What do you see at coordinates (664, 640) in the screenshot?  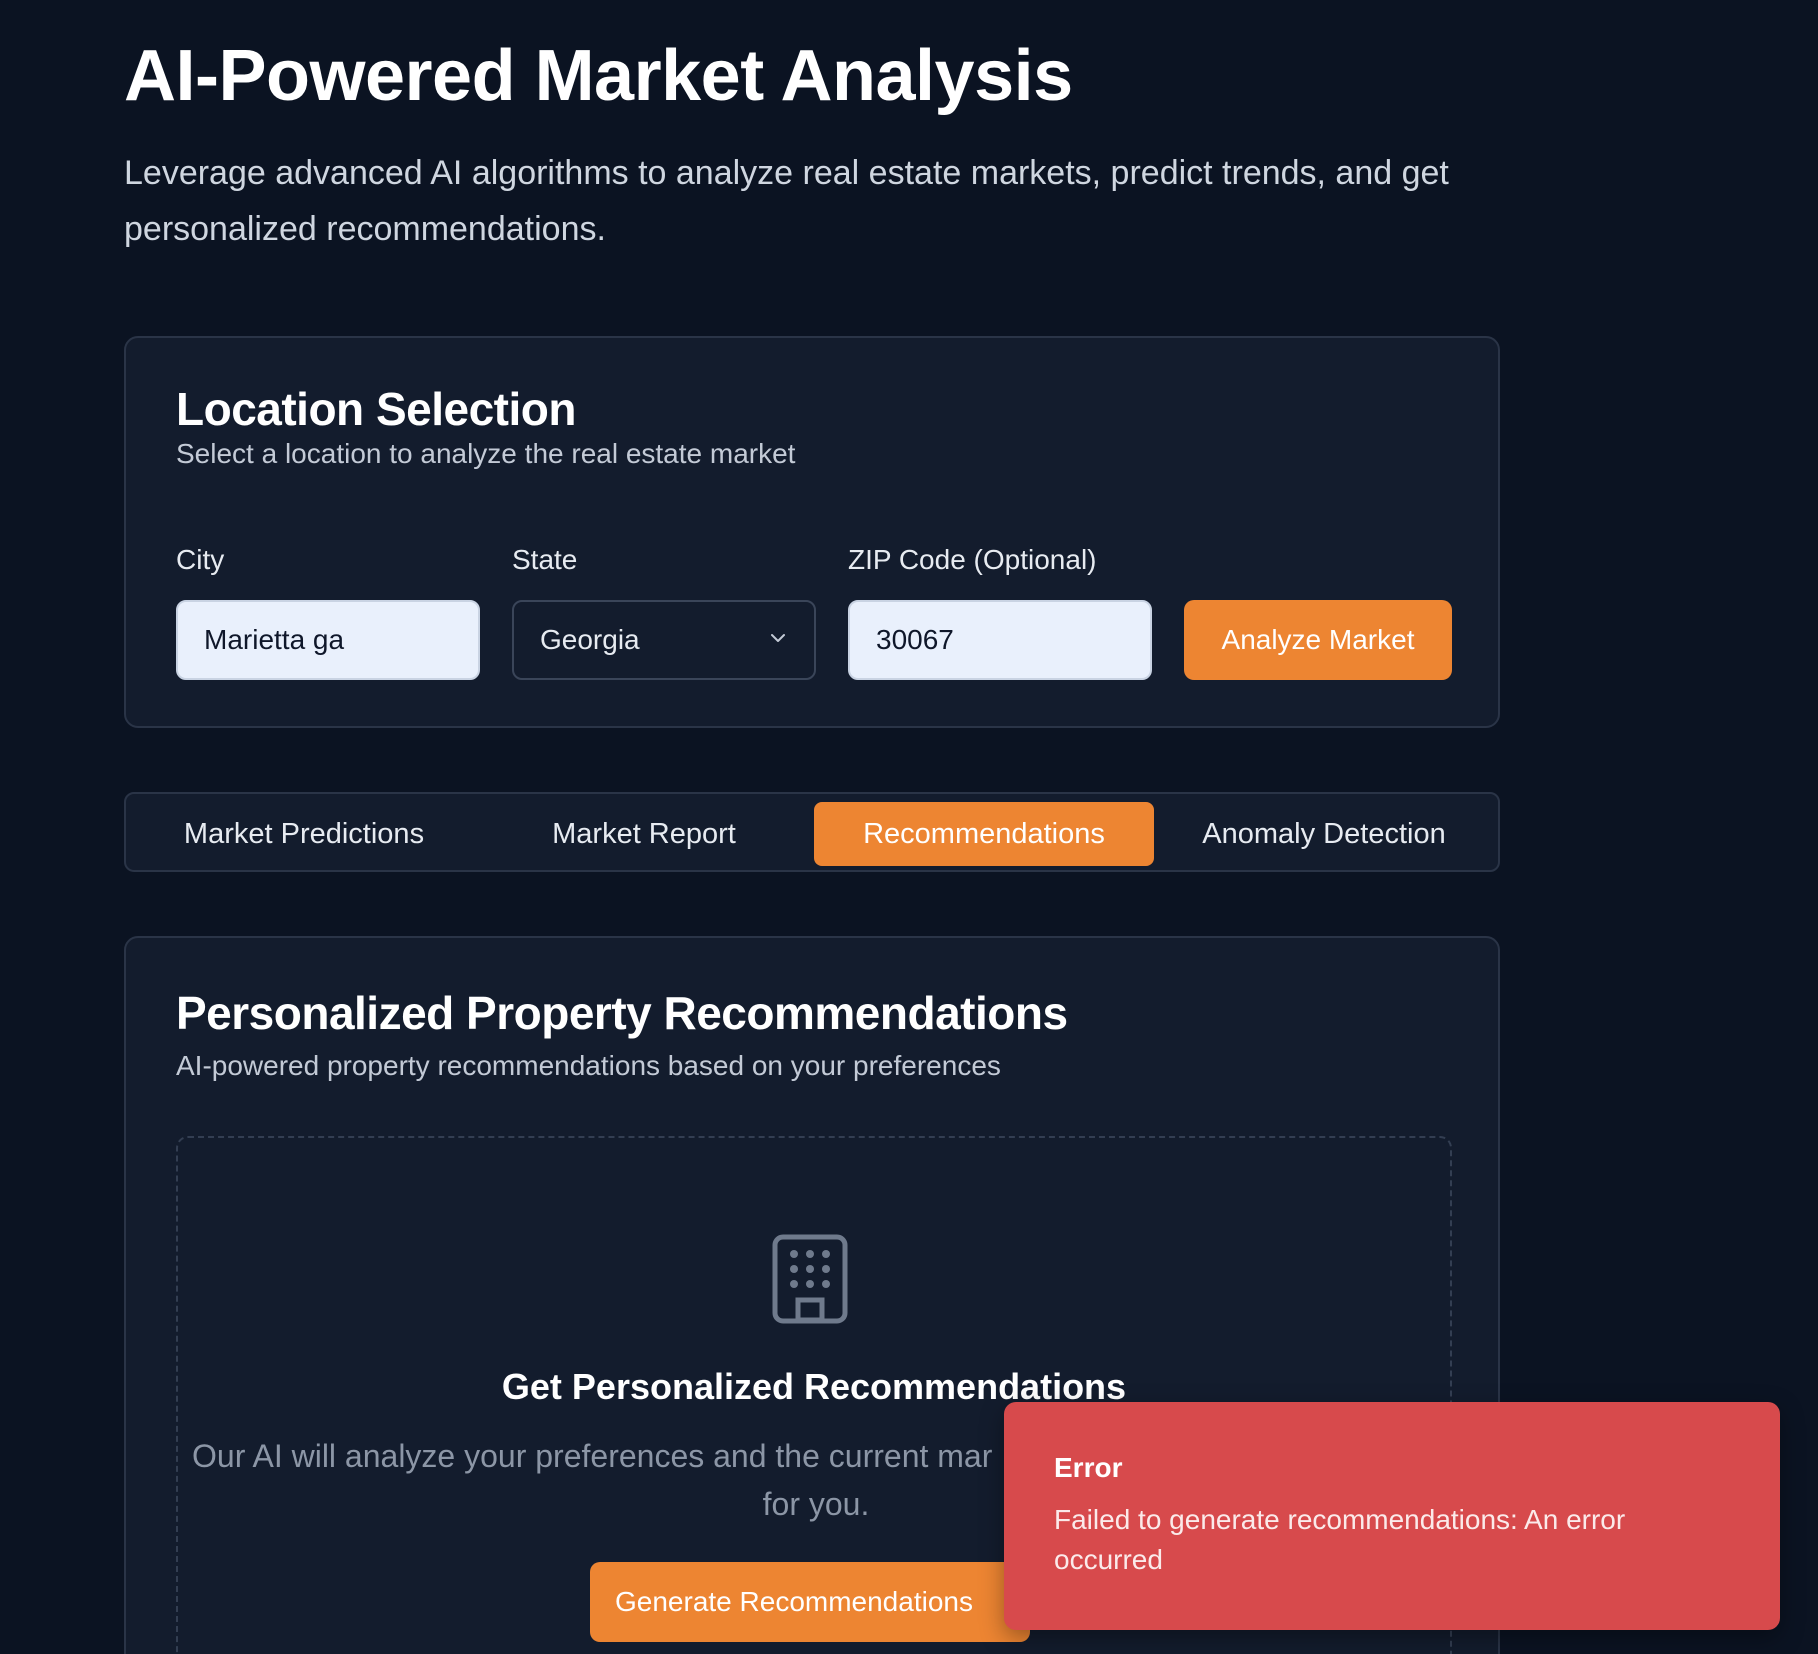 I see `state-select: Georgia` at bounding box center [664, 640].